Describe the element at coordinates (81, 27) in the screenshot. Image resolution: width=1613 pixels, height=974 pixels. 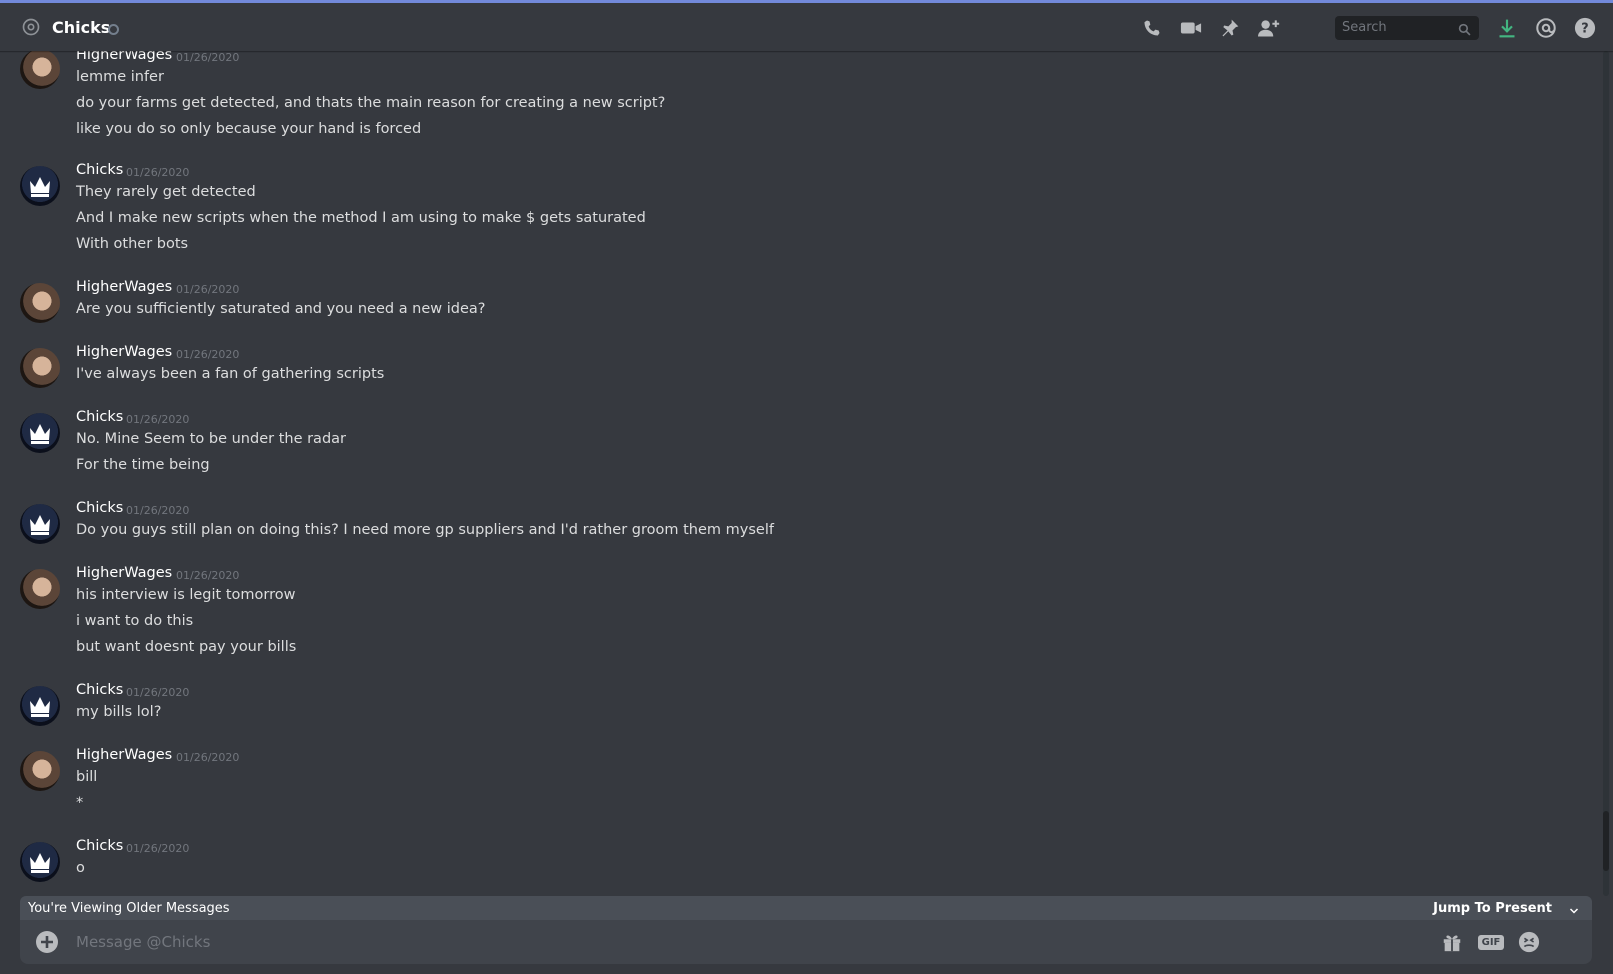
I see `channel-title: Chicks` at that location.